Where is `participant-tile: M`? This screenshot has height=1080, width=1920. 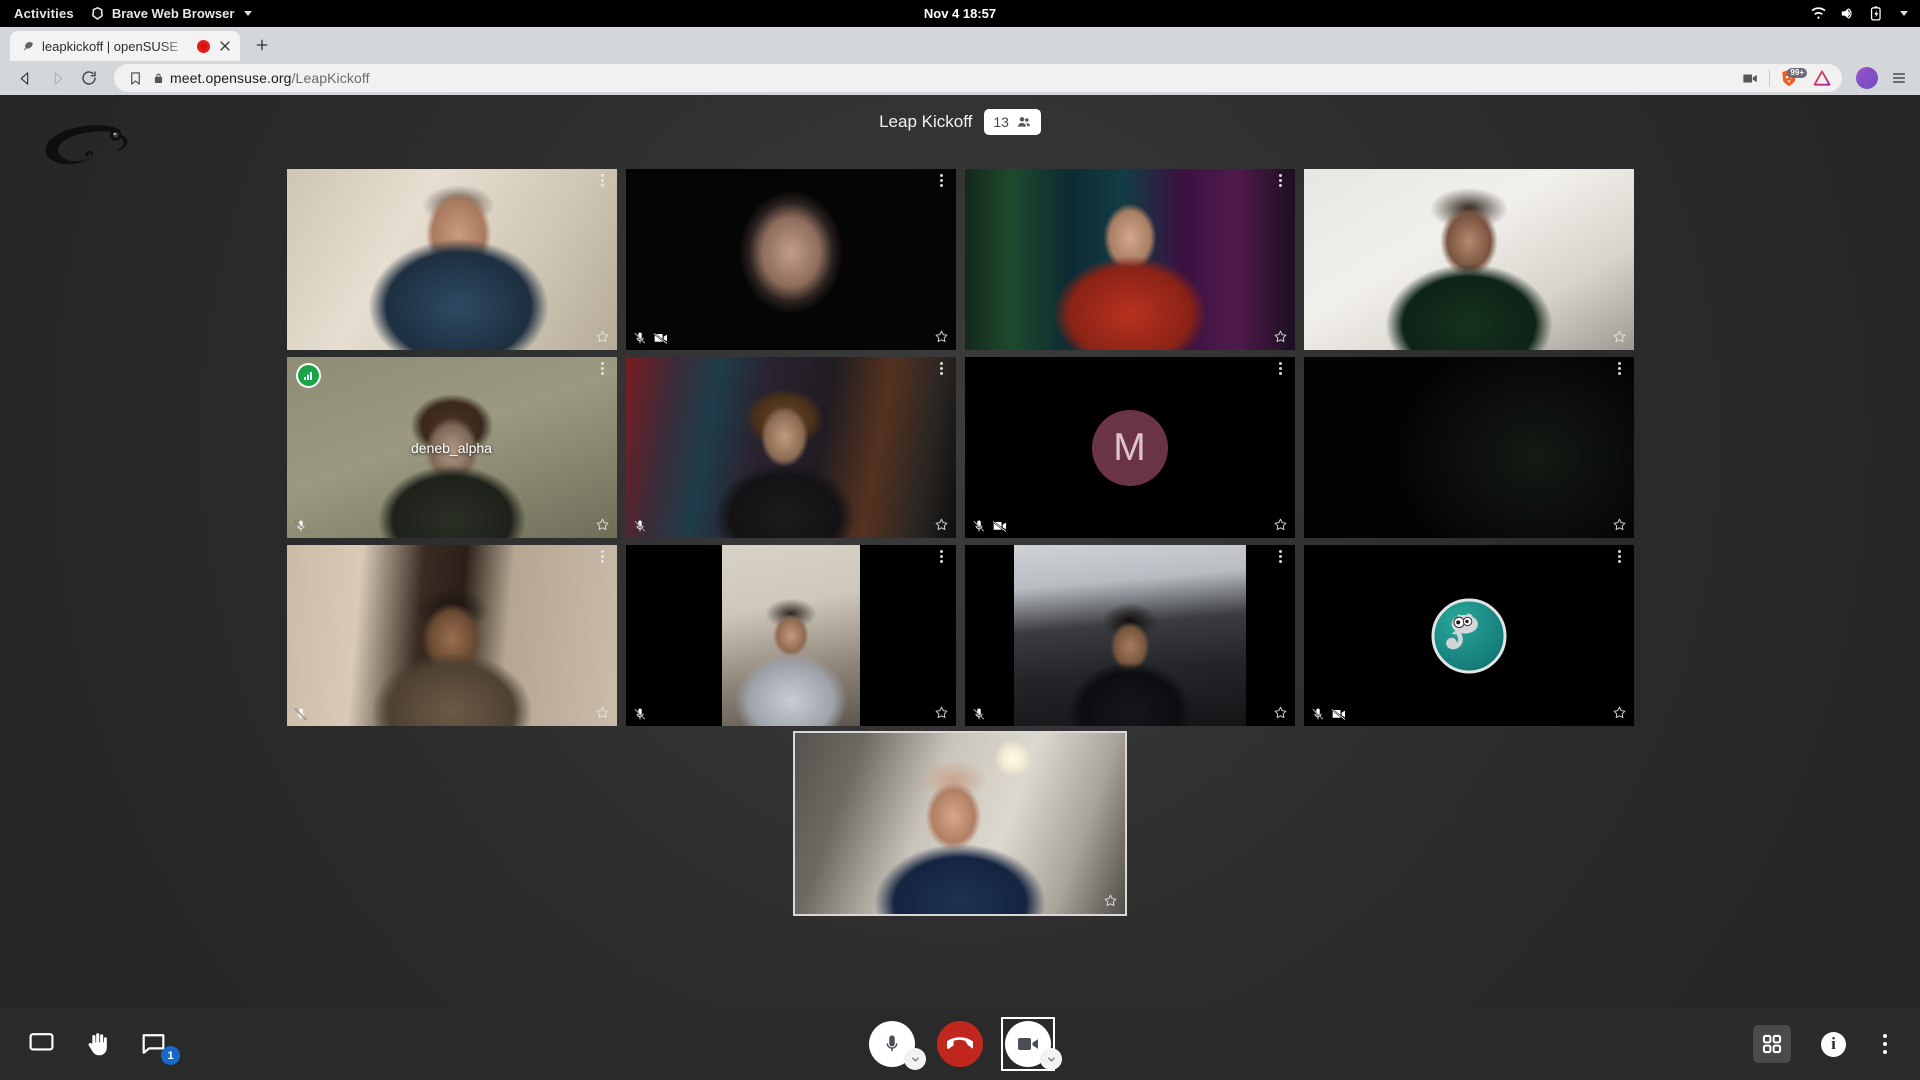
participant-tile: M is located at coordinates (1129, 447).